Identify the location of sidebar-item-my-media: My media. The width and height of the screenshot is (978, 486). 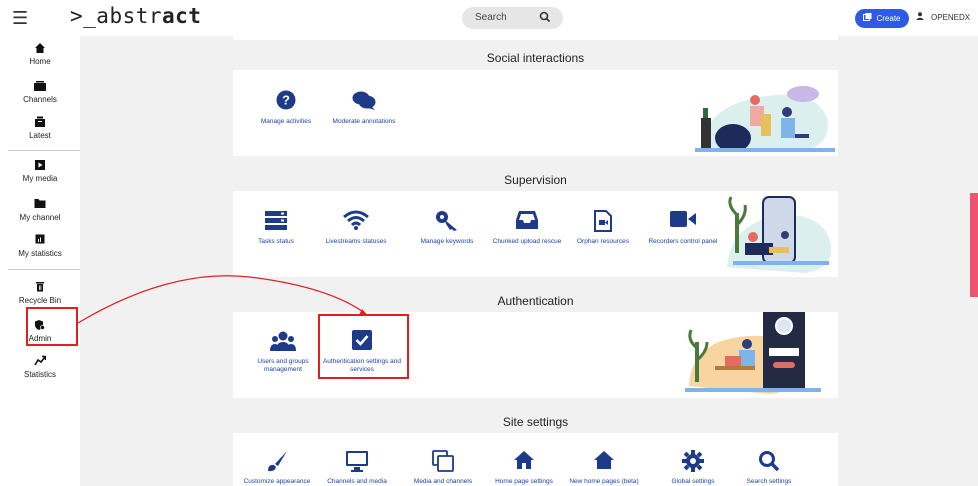
(40, 171).